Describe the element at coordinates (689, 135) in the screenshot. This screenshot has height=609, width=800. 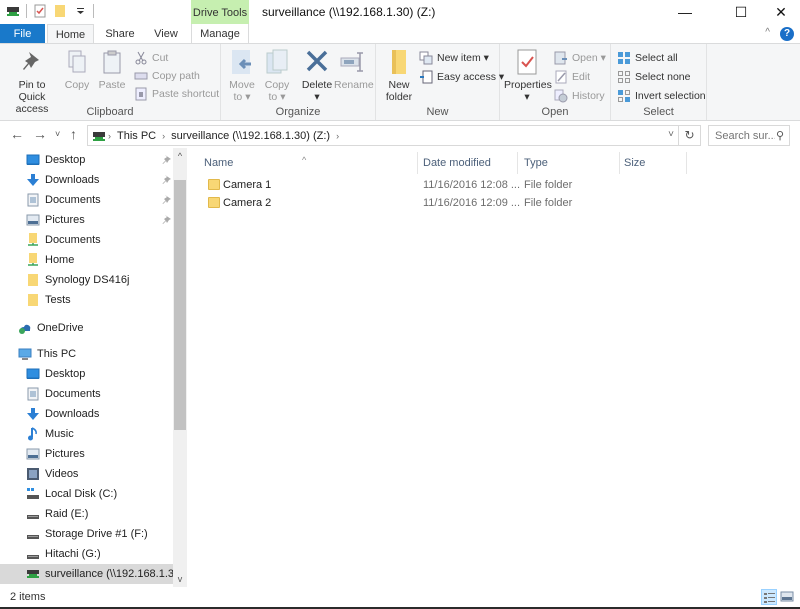
I see `refresh-button: ↻` at that location.